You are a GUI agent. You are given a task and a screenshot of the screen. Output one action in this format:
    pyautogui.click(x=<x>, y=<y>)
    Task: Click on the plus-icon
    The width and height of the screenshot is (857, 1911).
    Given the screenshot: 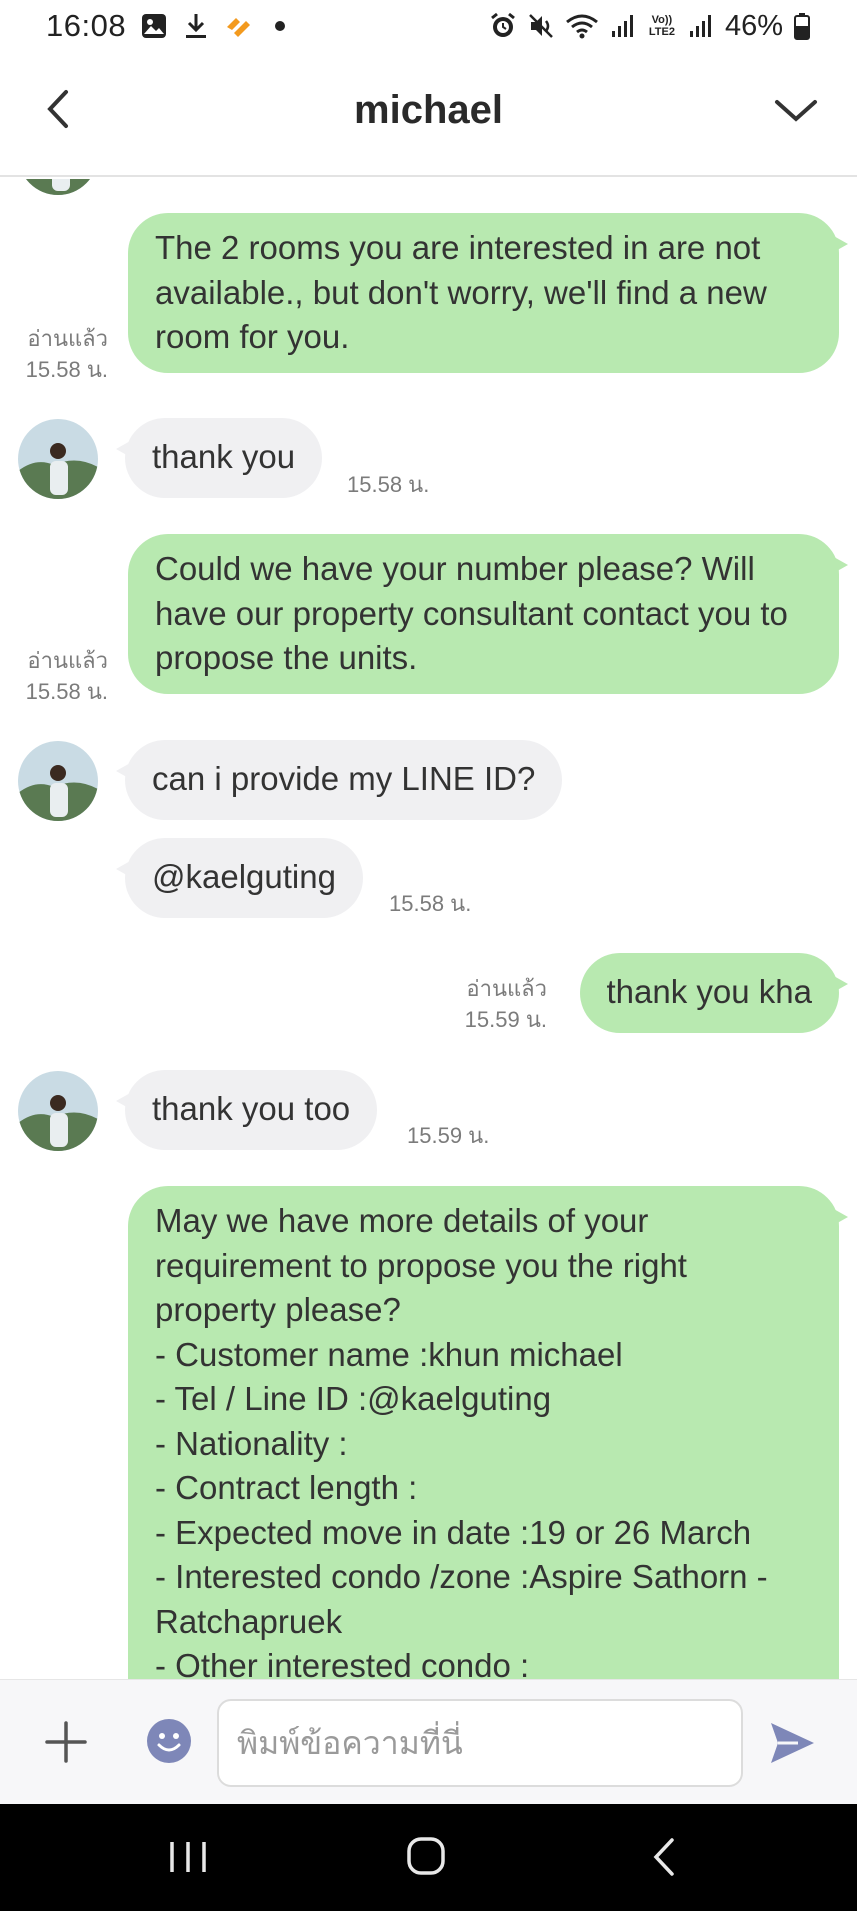 What is the action you would take?
    pyautogui.click(x=66, y=1742)
    